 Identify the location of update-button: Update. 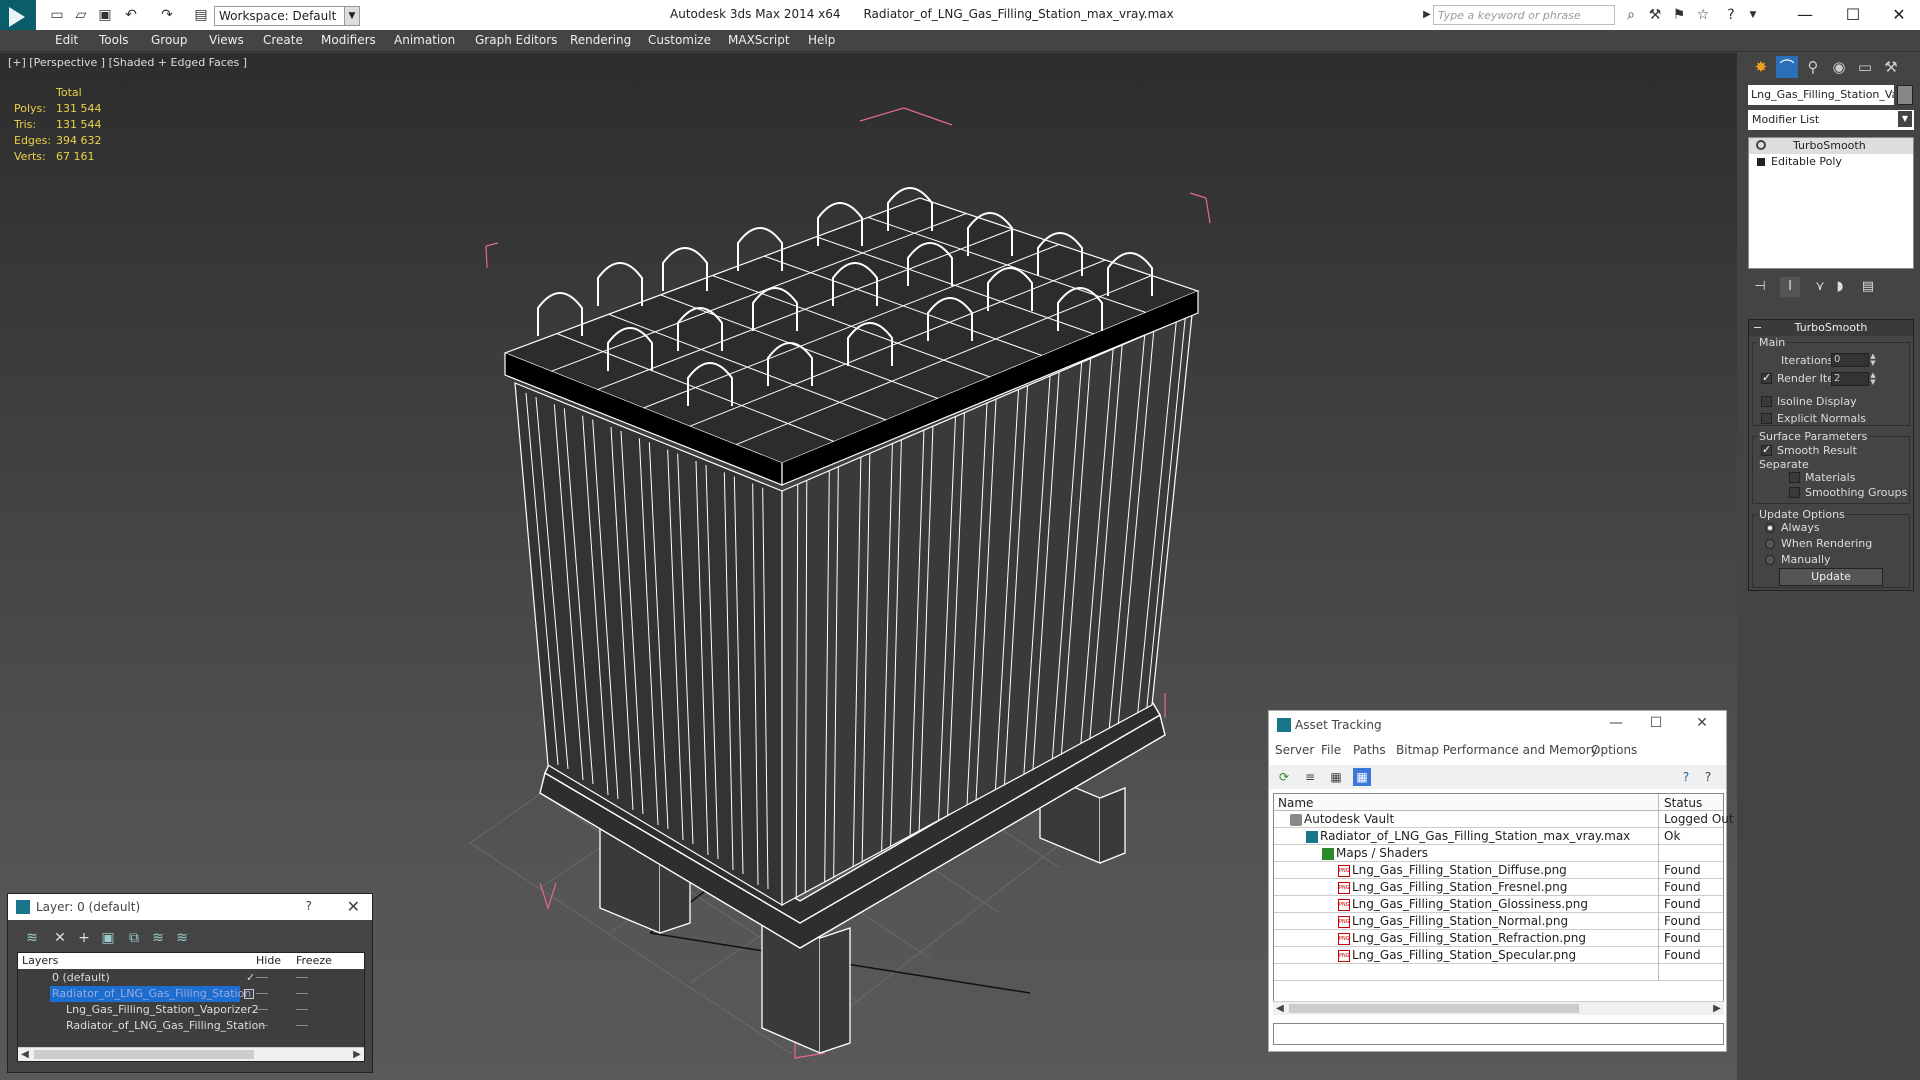
(1831, 577).